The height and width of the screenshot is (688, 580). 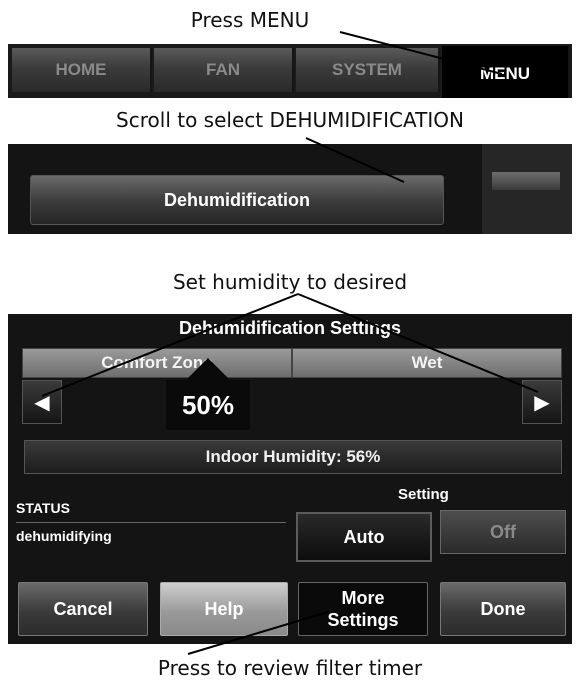 What do you see at coordinates (170, 345) in the screenshot?
I see `callout-line-left-arrow` at bounding box center [170, 345].